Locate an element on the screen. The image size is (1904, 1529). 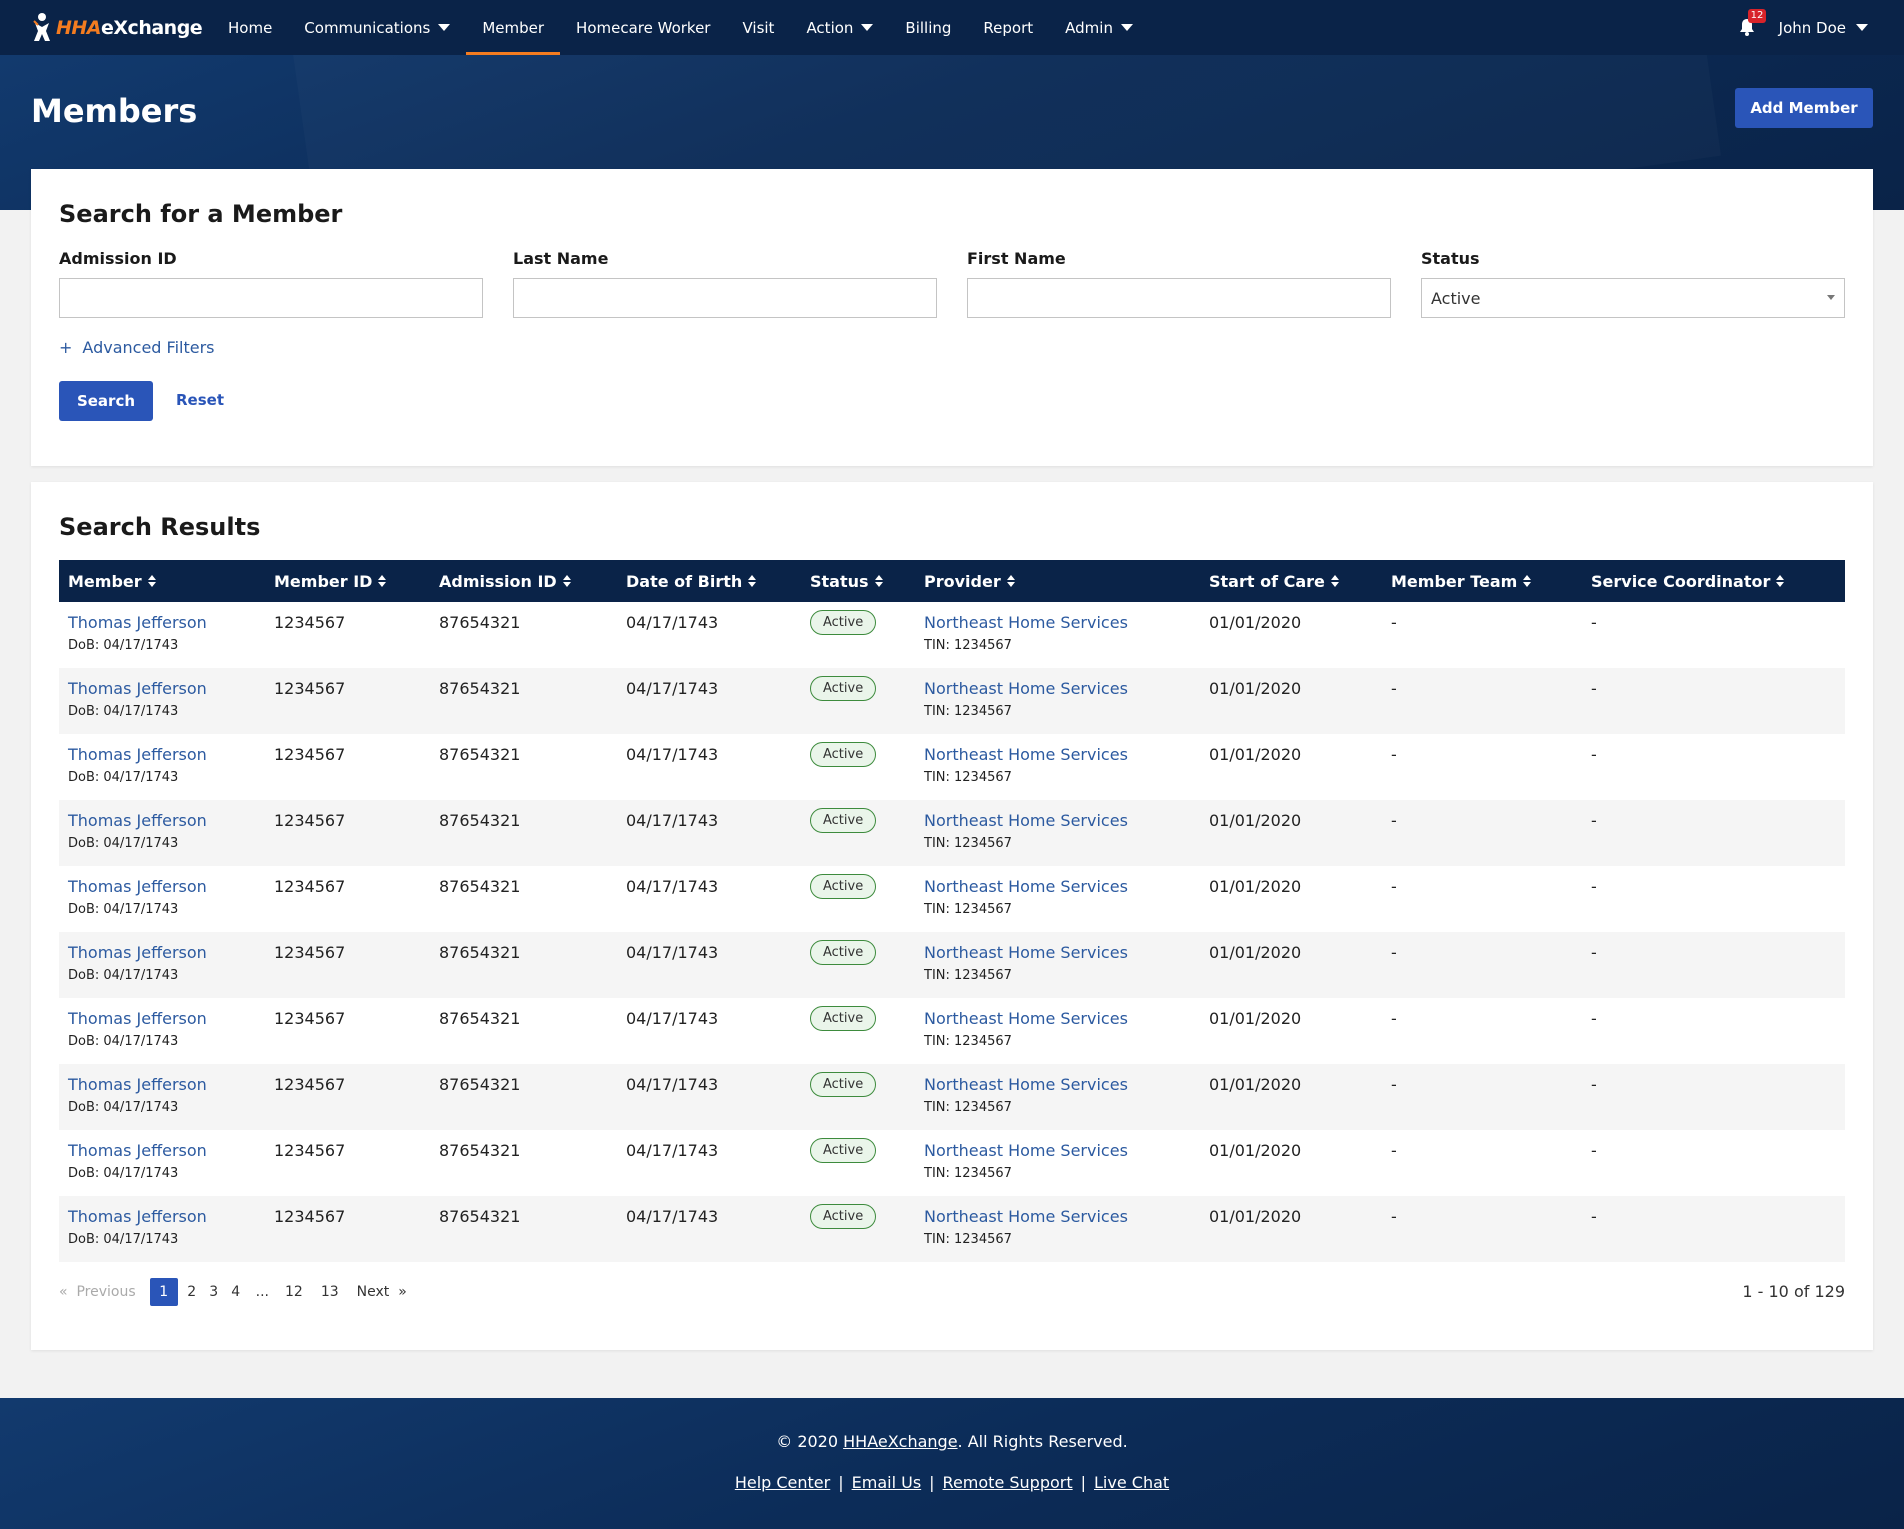
column-header-status: Status is located at coordinates (846, 581).